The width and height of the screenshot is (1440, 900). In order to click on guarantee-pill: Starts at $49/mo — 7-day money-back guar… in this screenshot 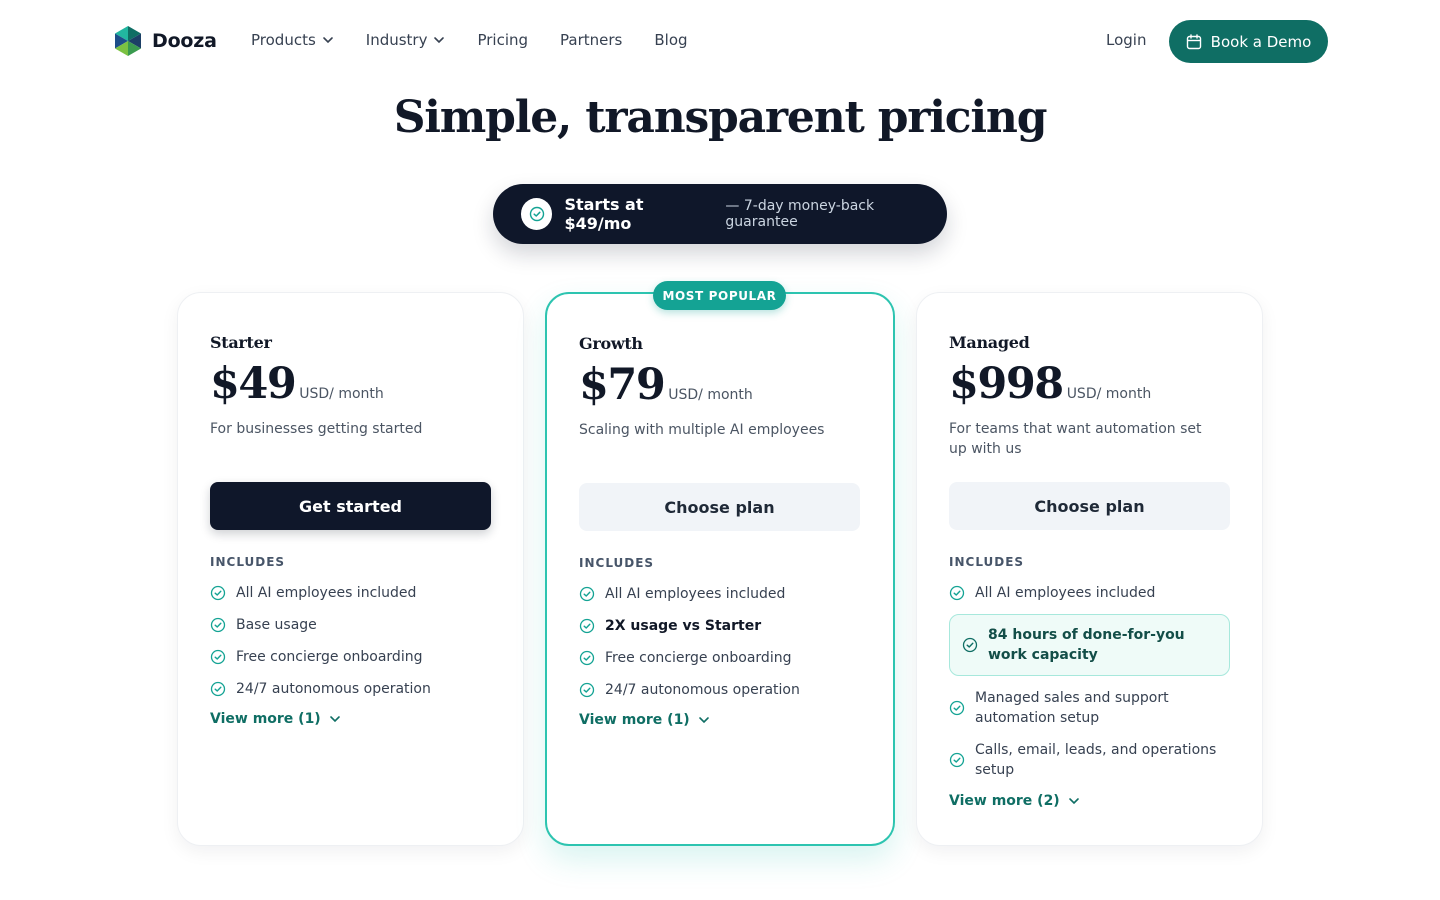, I will do `click(720, 214)`.